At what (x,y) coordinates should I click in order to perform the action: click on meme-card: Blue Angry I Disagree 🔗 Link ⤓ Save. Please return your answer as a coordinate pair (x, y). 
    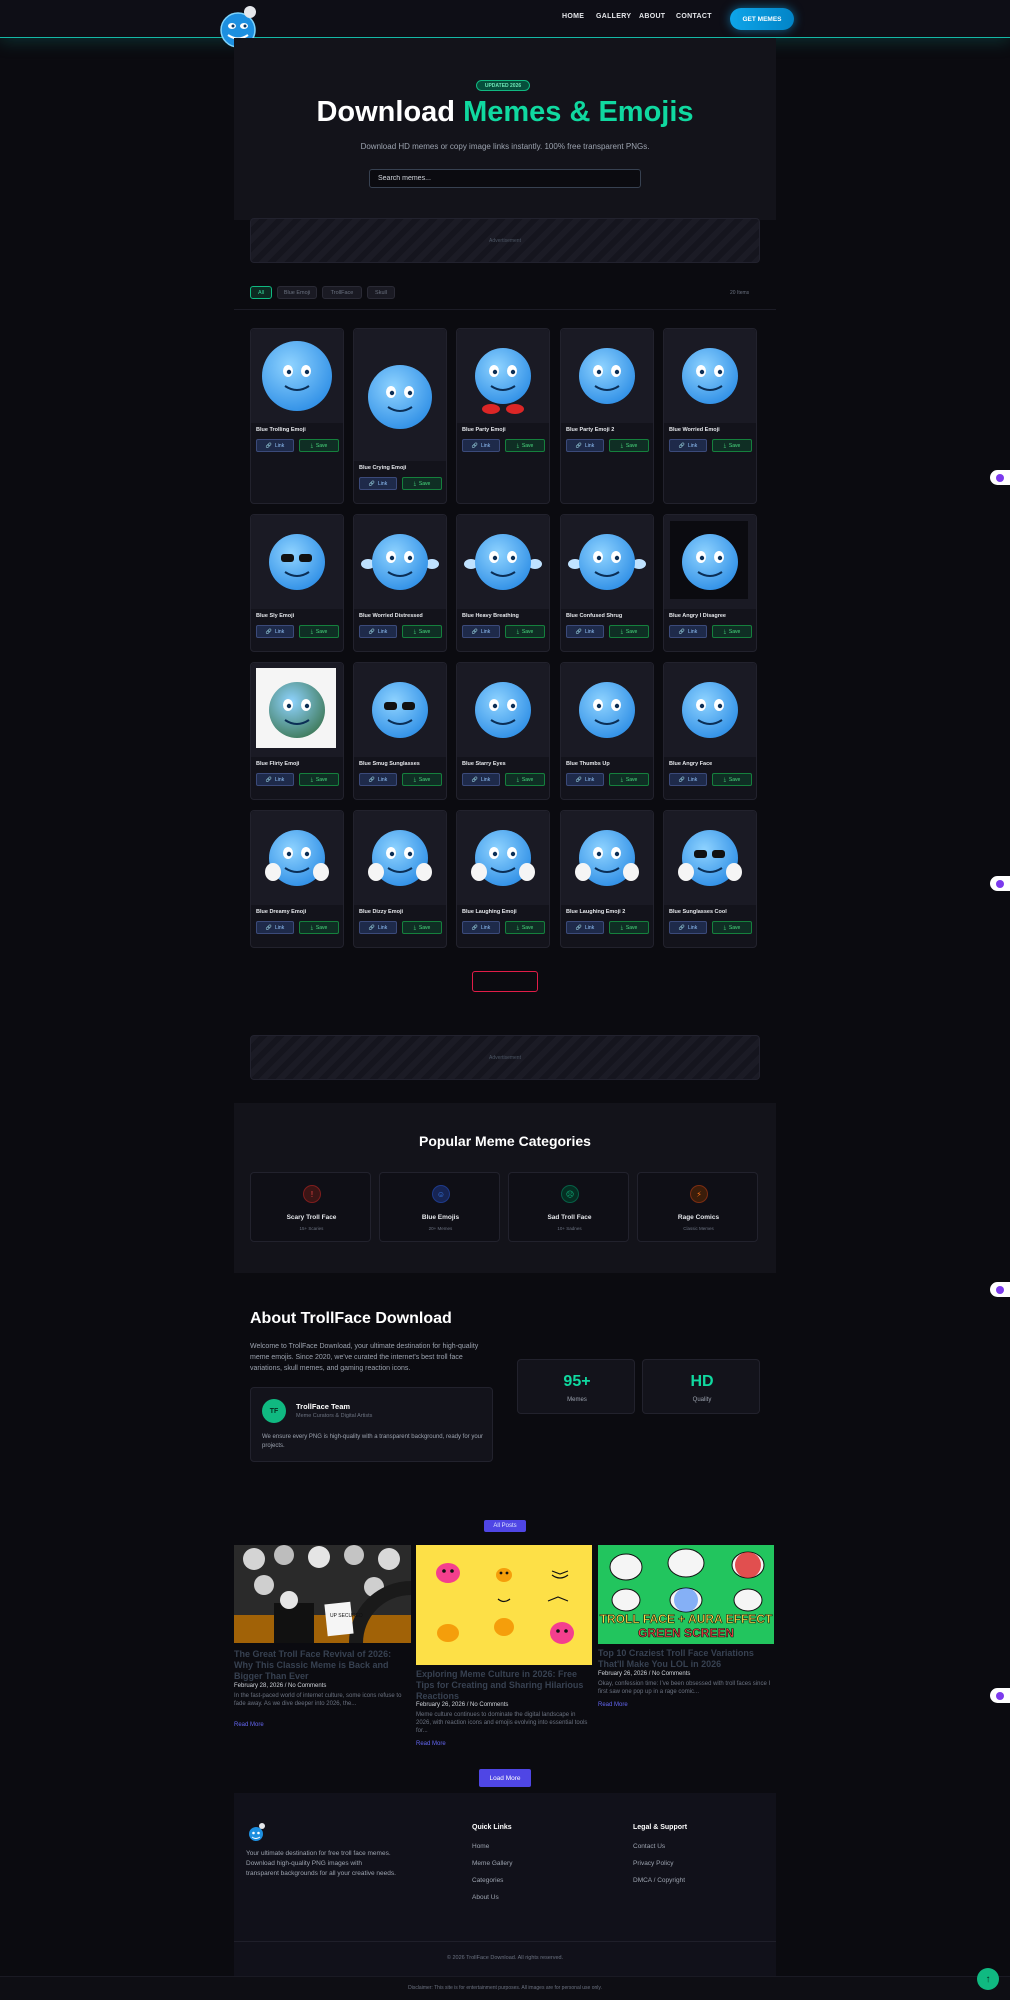
    Looking at the image, I should click on (710, 583).